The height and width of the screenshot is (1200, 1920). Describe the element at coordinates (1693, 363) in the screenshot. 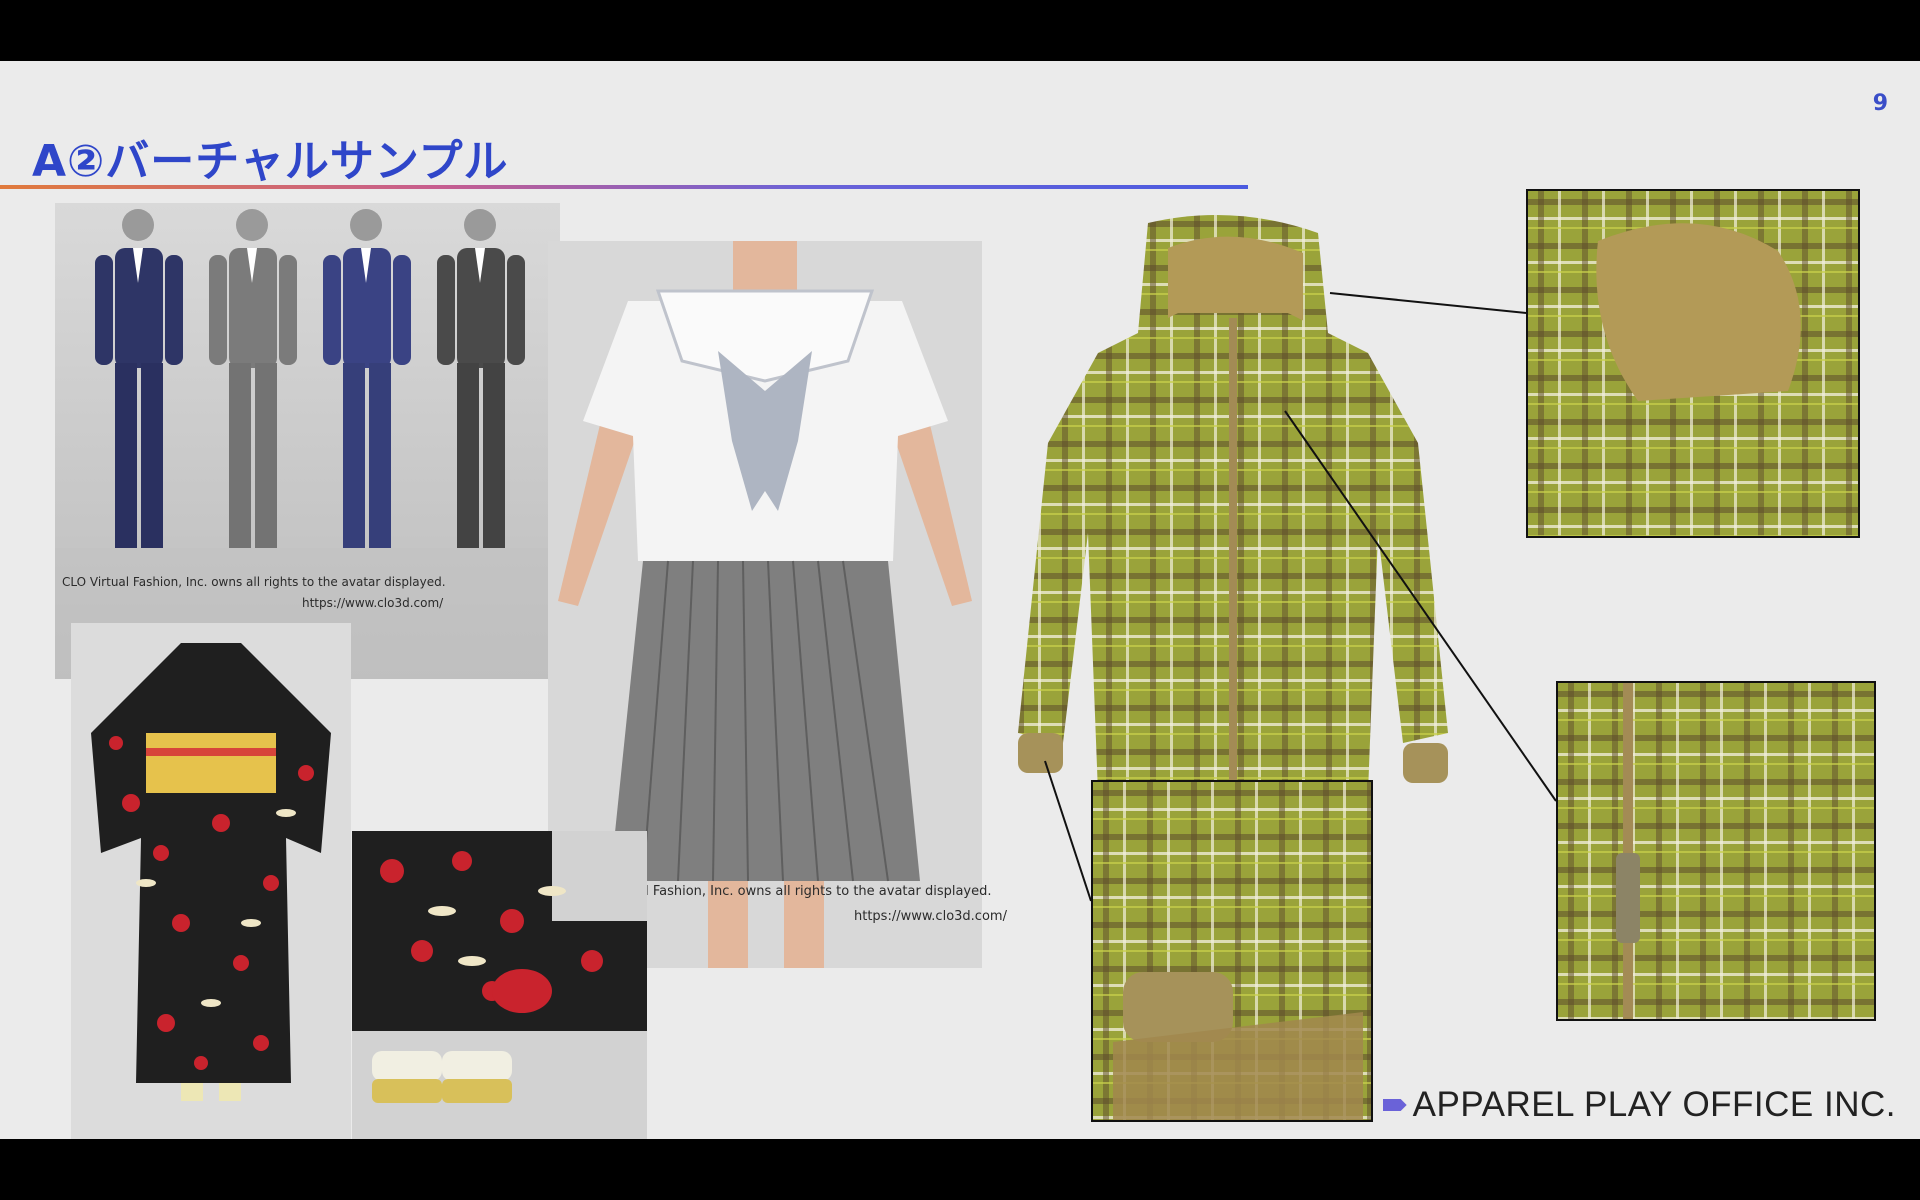

I see `hood-closeup-image` at that location.